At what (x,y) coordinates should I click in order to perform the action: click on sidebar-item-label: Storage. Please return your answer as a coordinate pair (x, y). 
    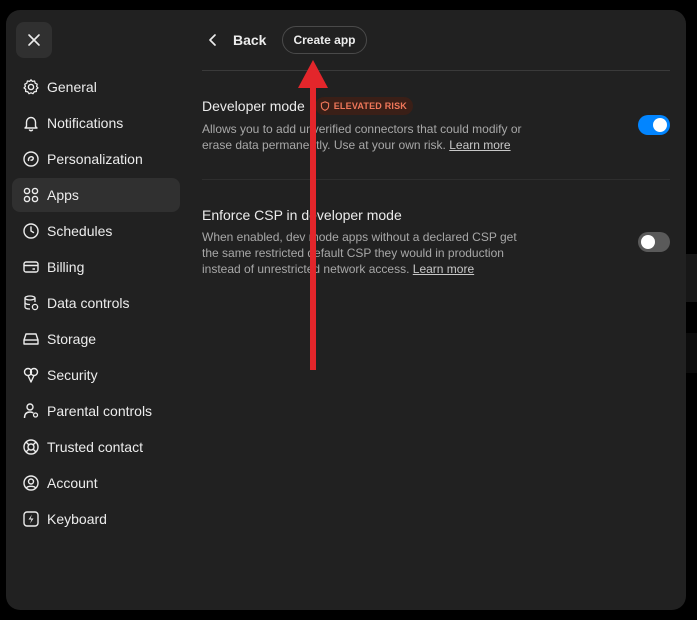
    Looking at the image, I should click on (72, 339).